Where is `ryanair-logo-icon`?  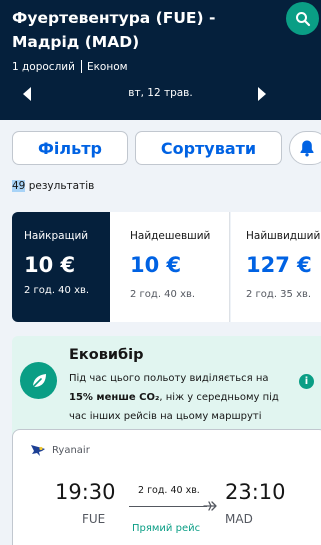
ryanair-logo-icon is located at coordinates (38, 450).